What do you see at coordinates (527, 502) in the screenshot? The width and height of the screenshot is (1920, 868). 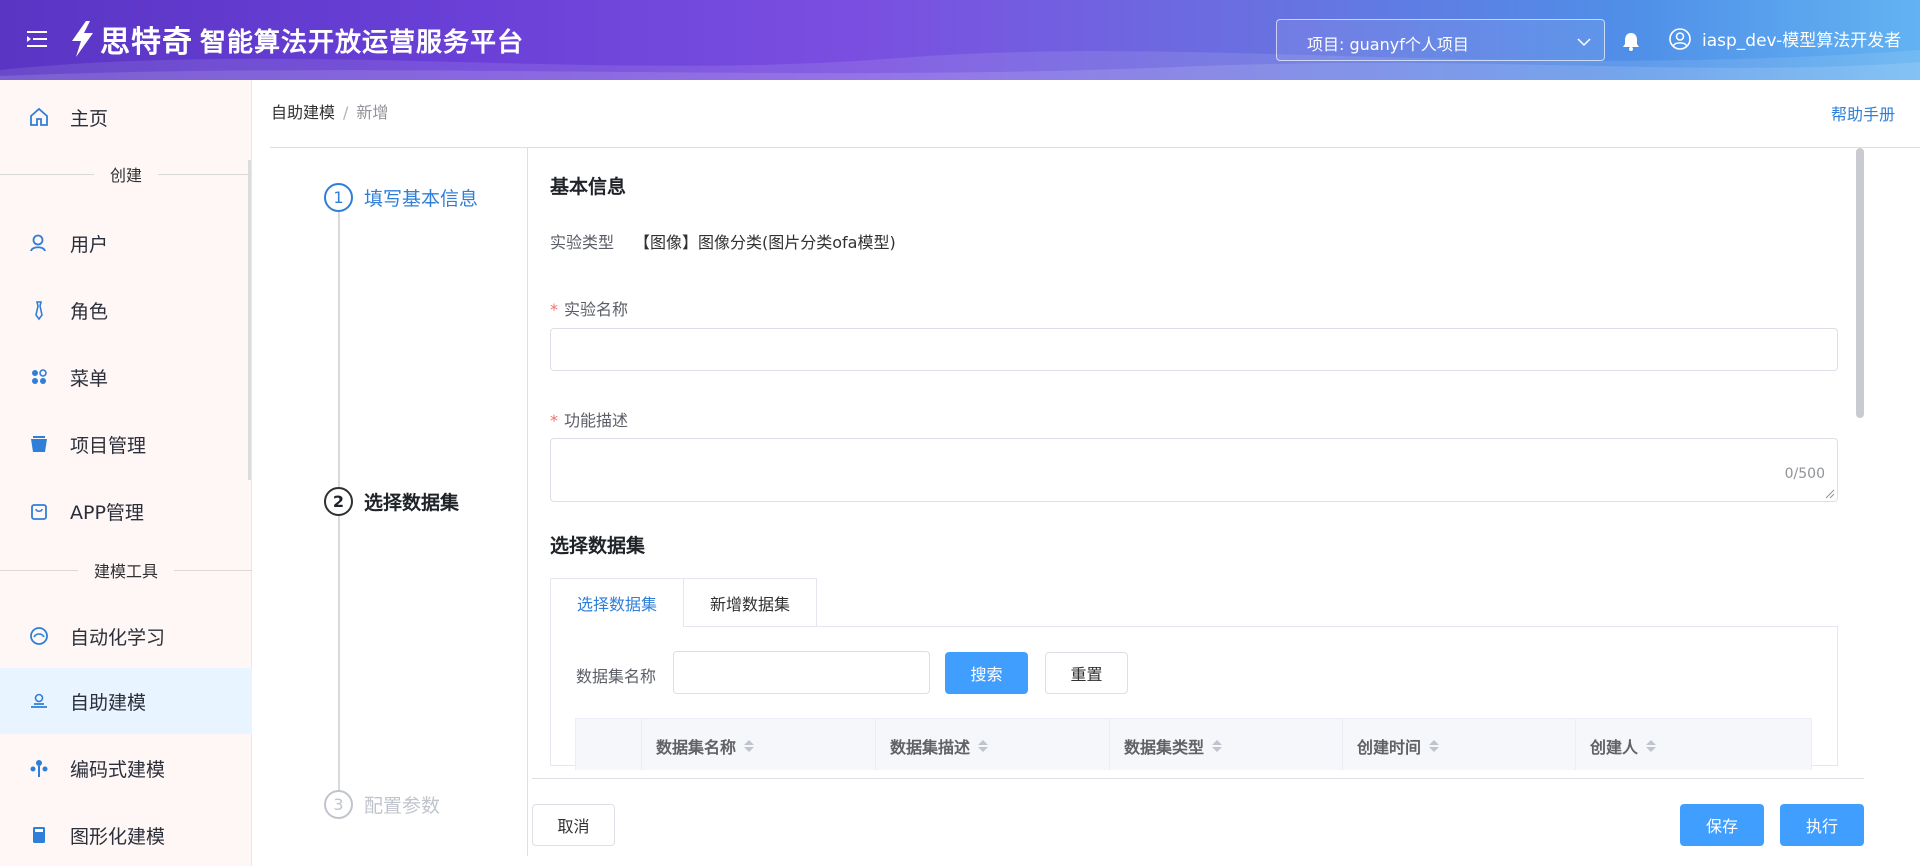 I see `steps-divider` at bounding box center [527, 502].